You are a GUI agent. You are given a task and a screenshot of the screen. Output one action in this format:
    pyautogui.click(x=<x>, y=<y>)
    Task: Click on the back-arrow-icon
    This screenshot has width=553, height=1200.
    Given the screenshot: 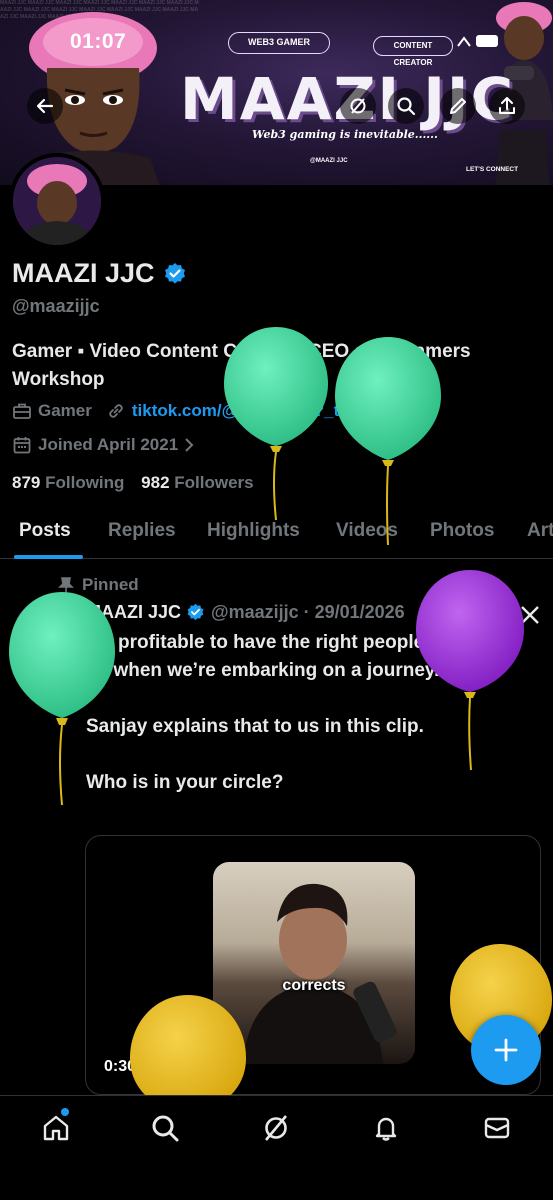 What is the action you would take?
    pyautogui.click(x=45, y=106)
    